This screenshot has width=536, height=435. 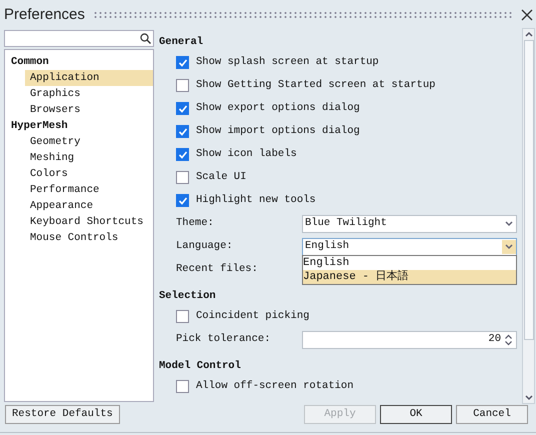 What do you see at coordinates (145, 38) in the screenshot?
I see `search-icon` at bounding box center [145, 38].